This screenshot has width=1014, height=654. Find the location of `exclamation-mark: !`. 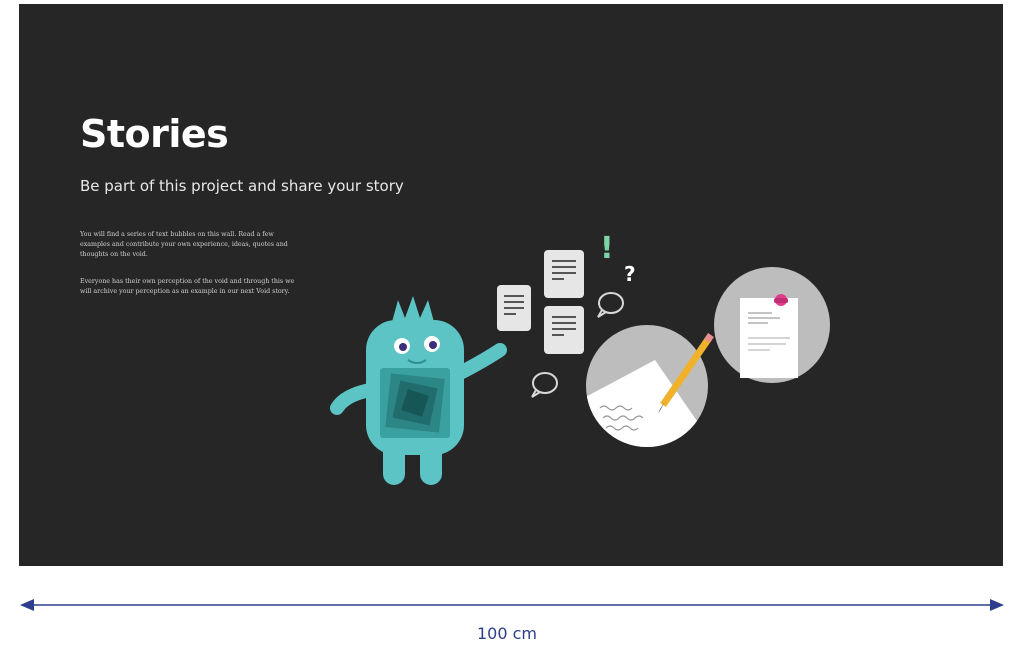

exclamation-mark: ! is located at coordinates (607, 248).